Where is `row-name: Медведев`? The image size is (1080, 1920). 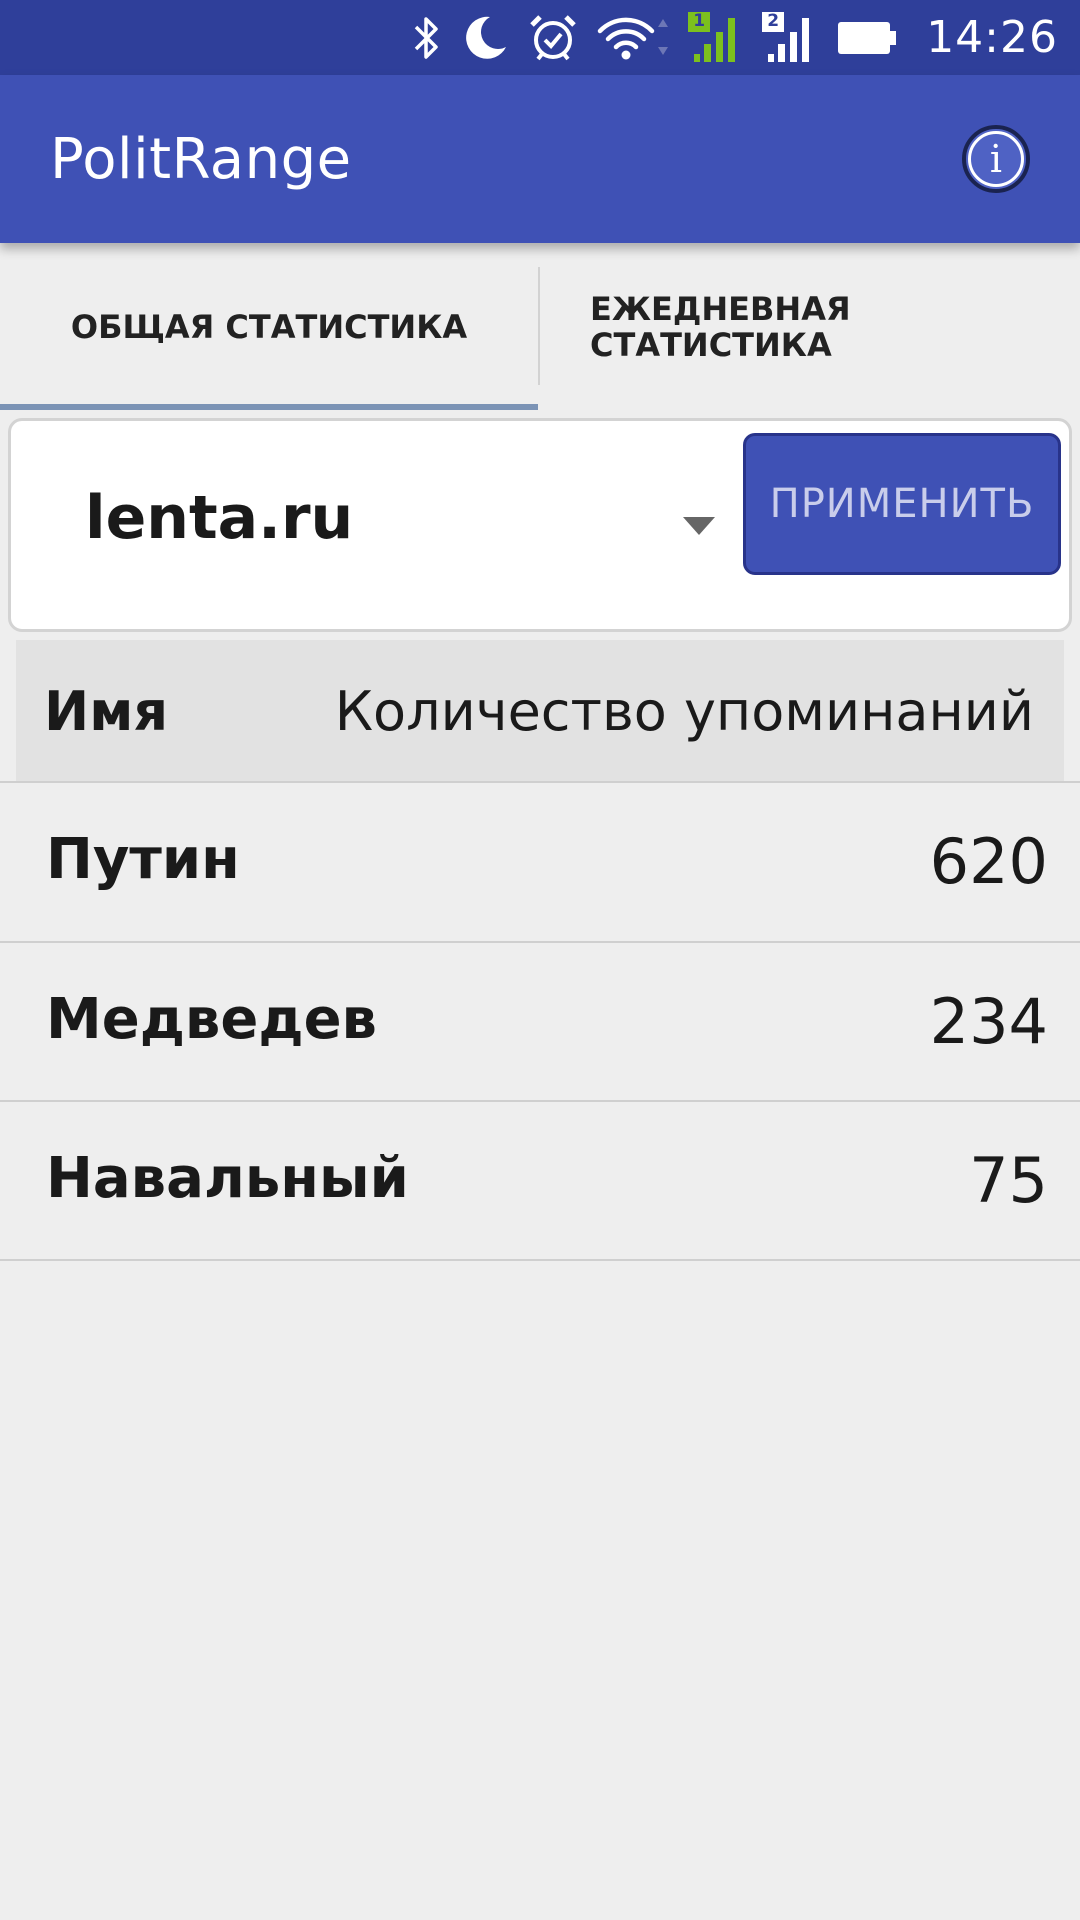
row-name: Медведев is located at coordinates (211, 1019).